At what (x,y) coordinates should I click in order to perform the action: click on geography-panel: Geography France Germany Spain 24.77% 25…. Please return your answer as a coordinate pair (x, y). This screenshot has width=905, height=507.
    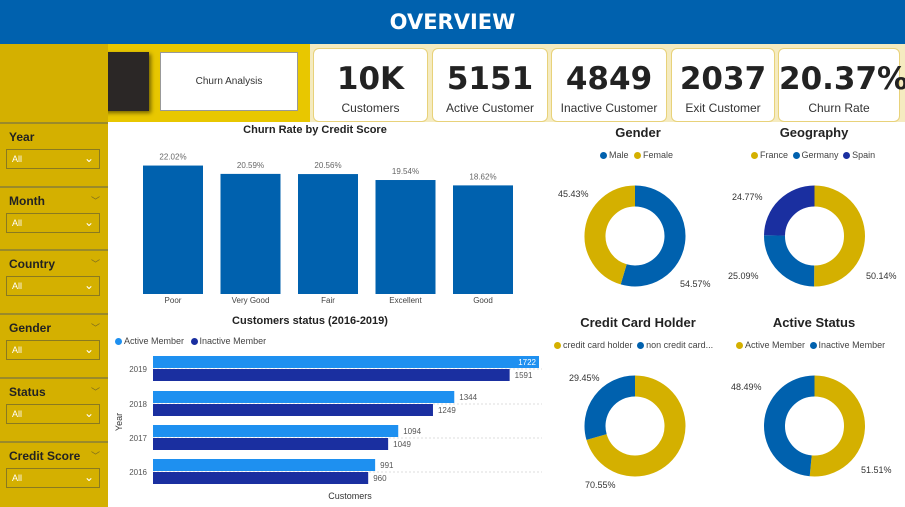
    Looking at the image, I should click on (815, 218).